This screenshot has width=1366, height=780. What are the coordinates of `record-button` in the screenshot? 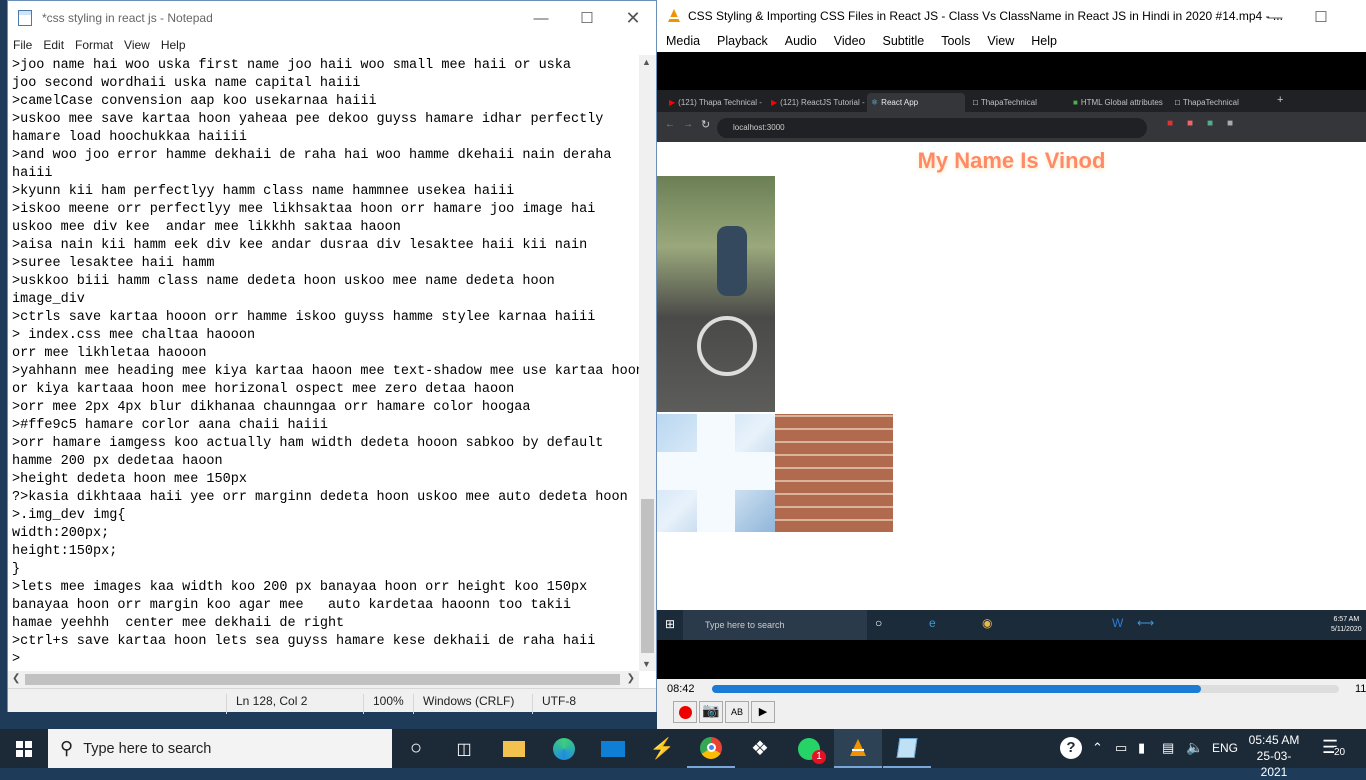 It's located at (685, 712).